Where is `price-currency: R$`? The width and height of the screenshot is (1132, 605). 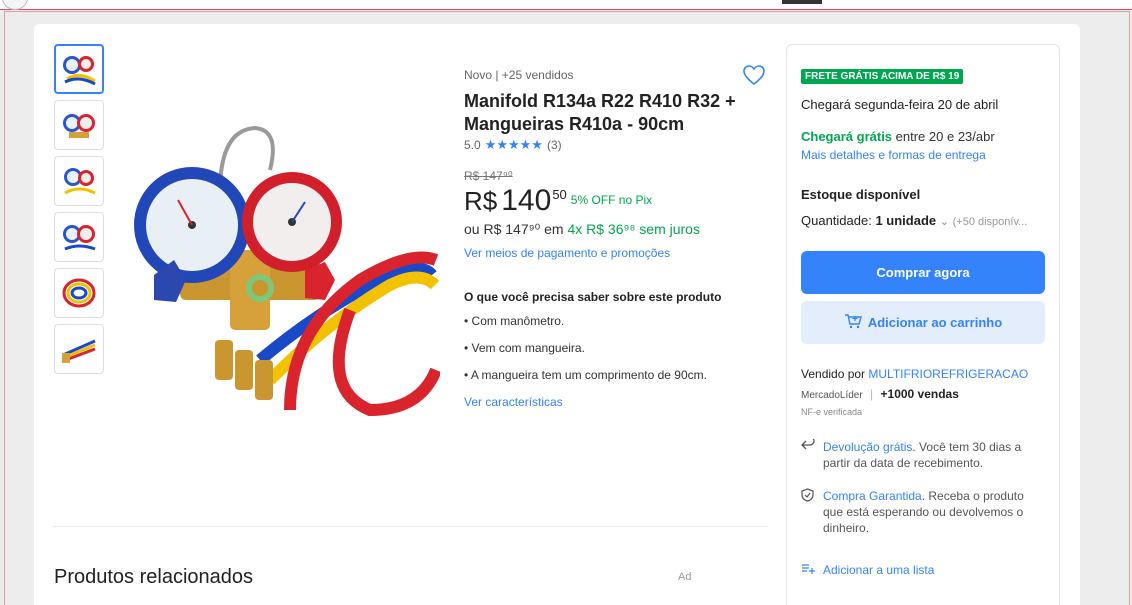 price-currency: R$ is located at coordinates (481, 201).